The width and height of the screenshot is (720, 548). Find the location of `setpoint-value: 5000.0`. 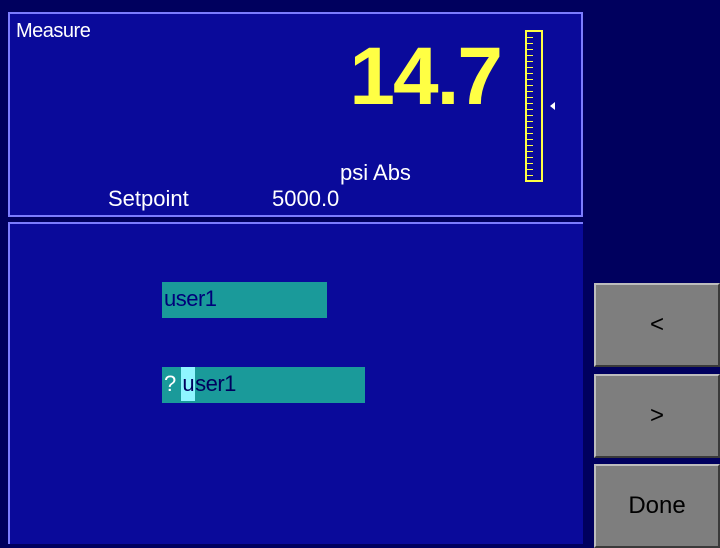

setpoint-value: 5000.0 is located at coordinates (306, 198).